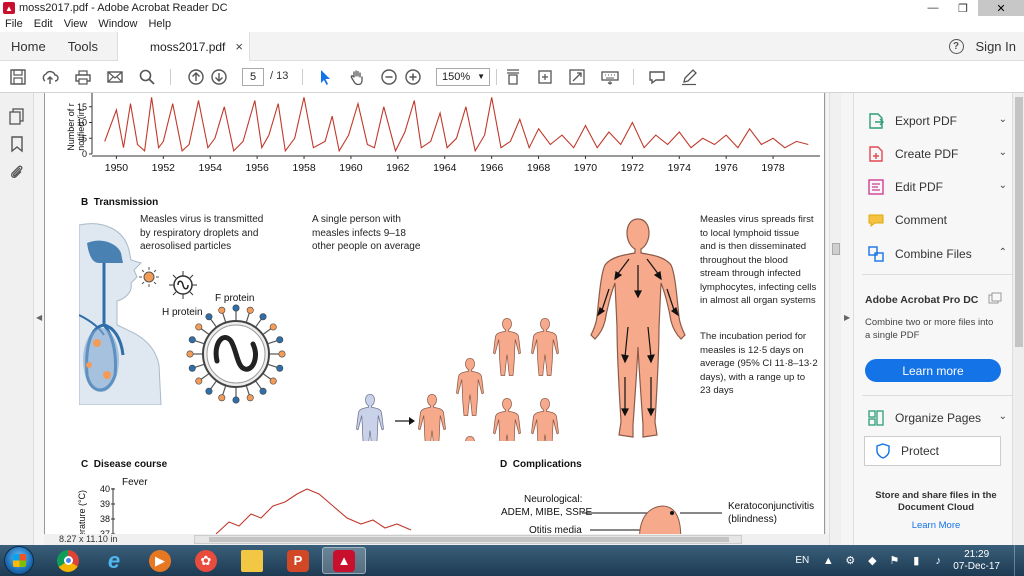 This screenshot has height=576, width=1024. I want to click on upload-cloud-icon, so click(50, 77).